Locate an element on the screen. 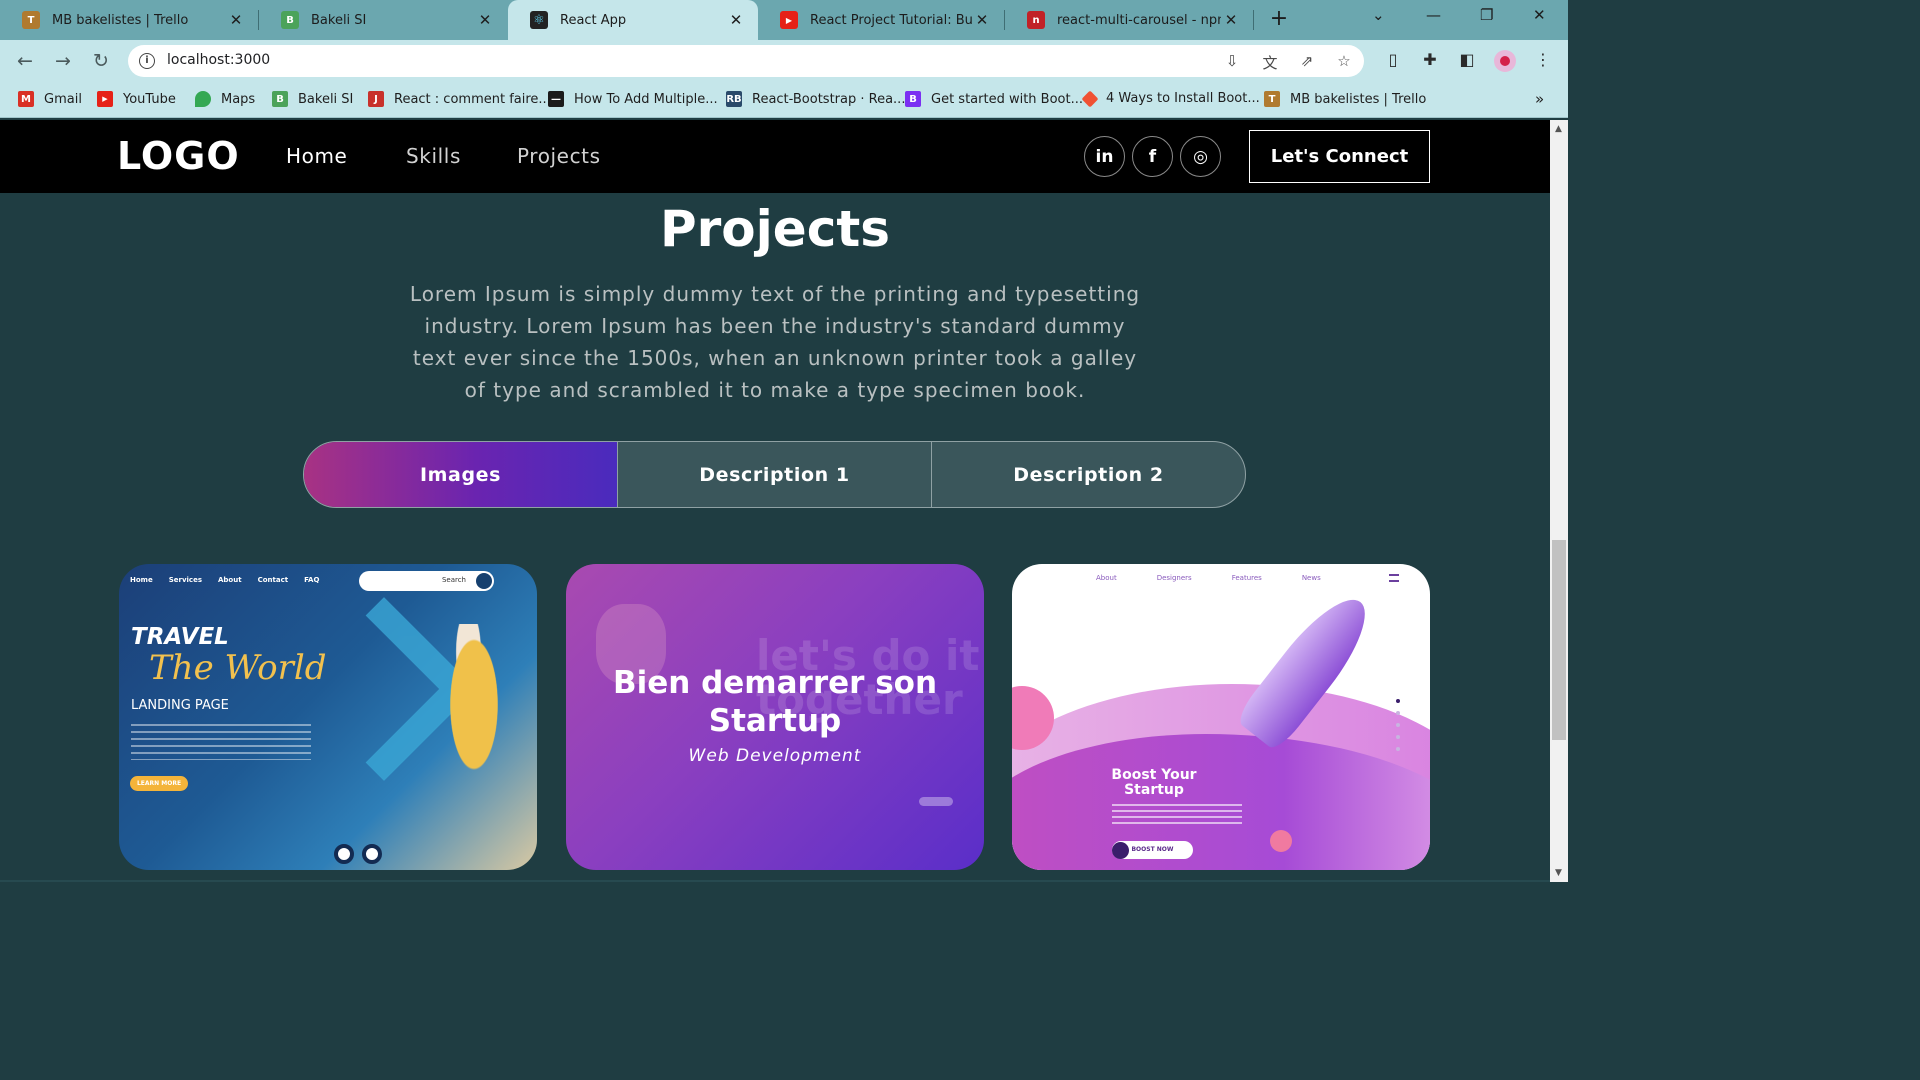  tab-title: react-multi-carousel - npm is located at coordinates (1139, 20).